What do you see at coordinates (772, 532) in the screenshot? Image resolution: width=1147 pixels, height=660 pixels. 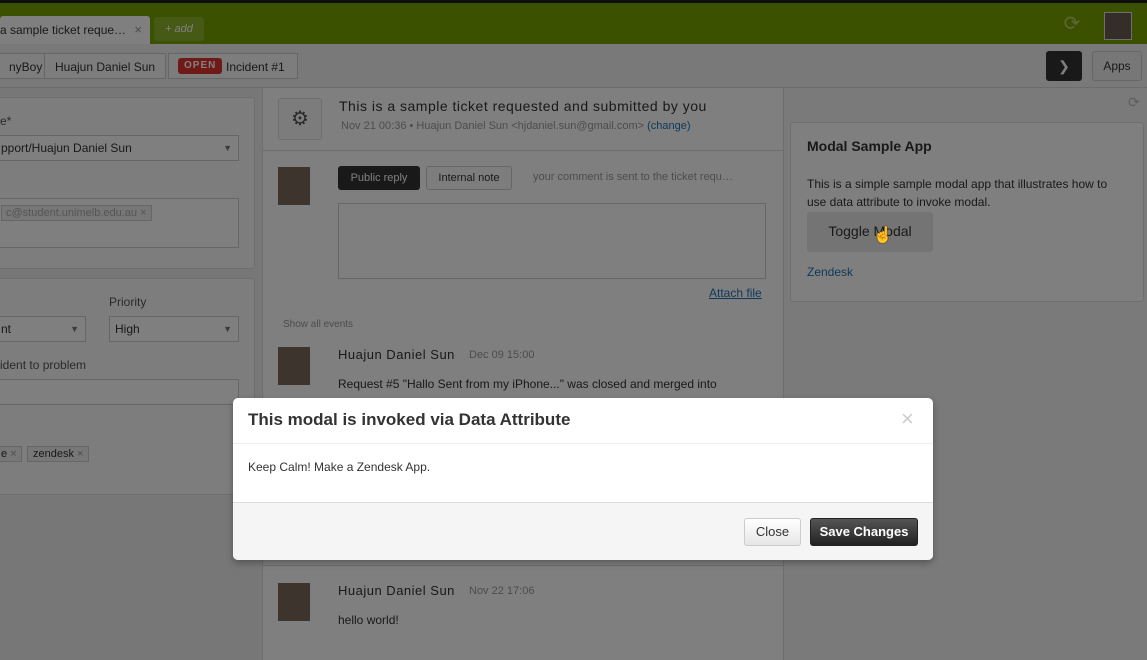 I see `close-button: Close` at bounding box center [772, 532].